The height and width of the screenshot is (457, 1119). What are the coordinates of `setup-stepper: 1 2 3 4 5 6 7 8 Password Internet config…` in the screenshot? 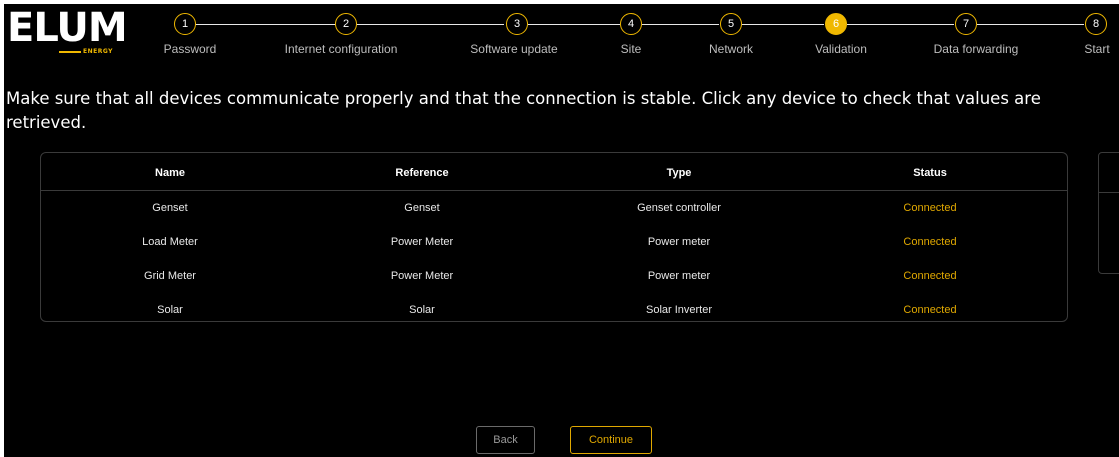 It's located at (561, 34).